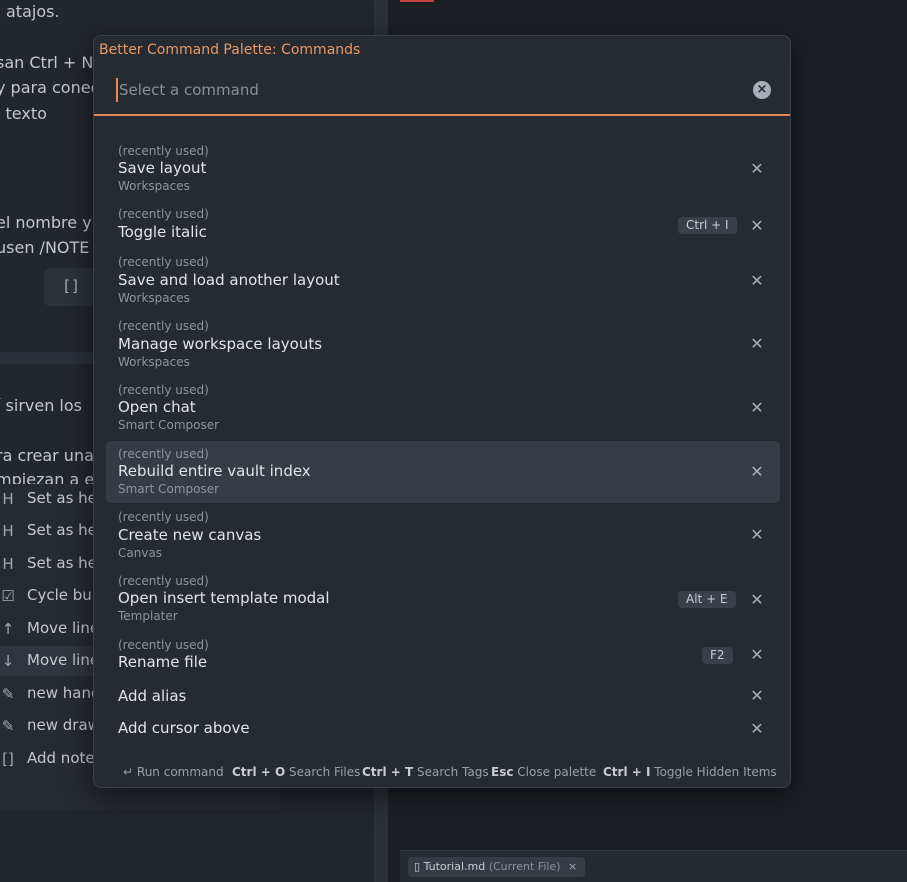 This screenshot has width=907, height=882. What do you see at coordinates (184, 728) in the screenshot?
I see `command-name: Add cursor above` at bounding box center [184, 728].